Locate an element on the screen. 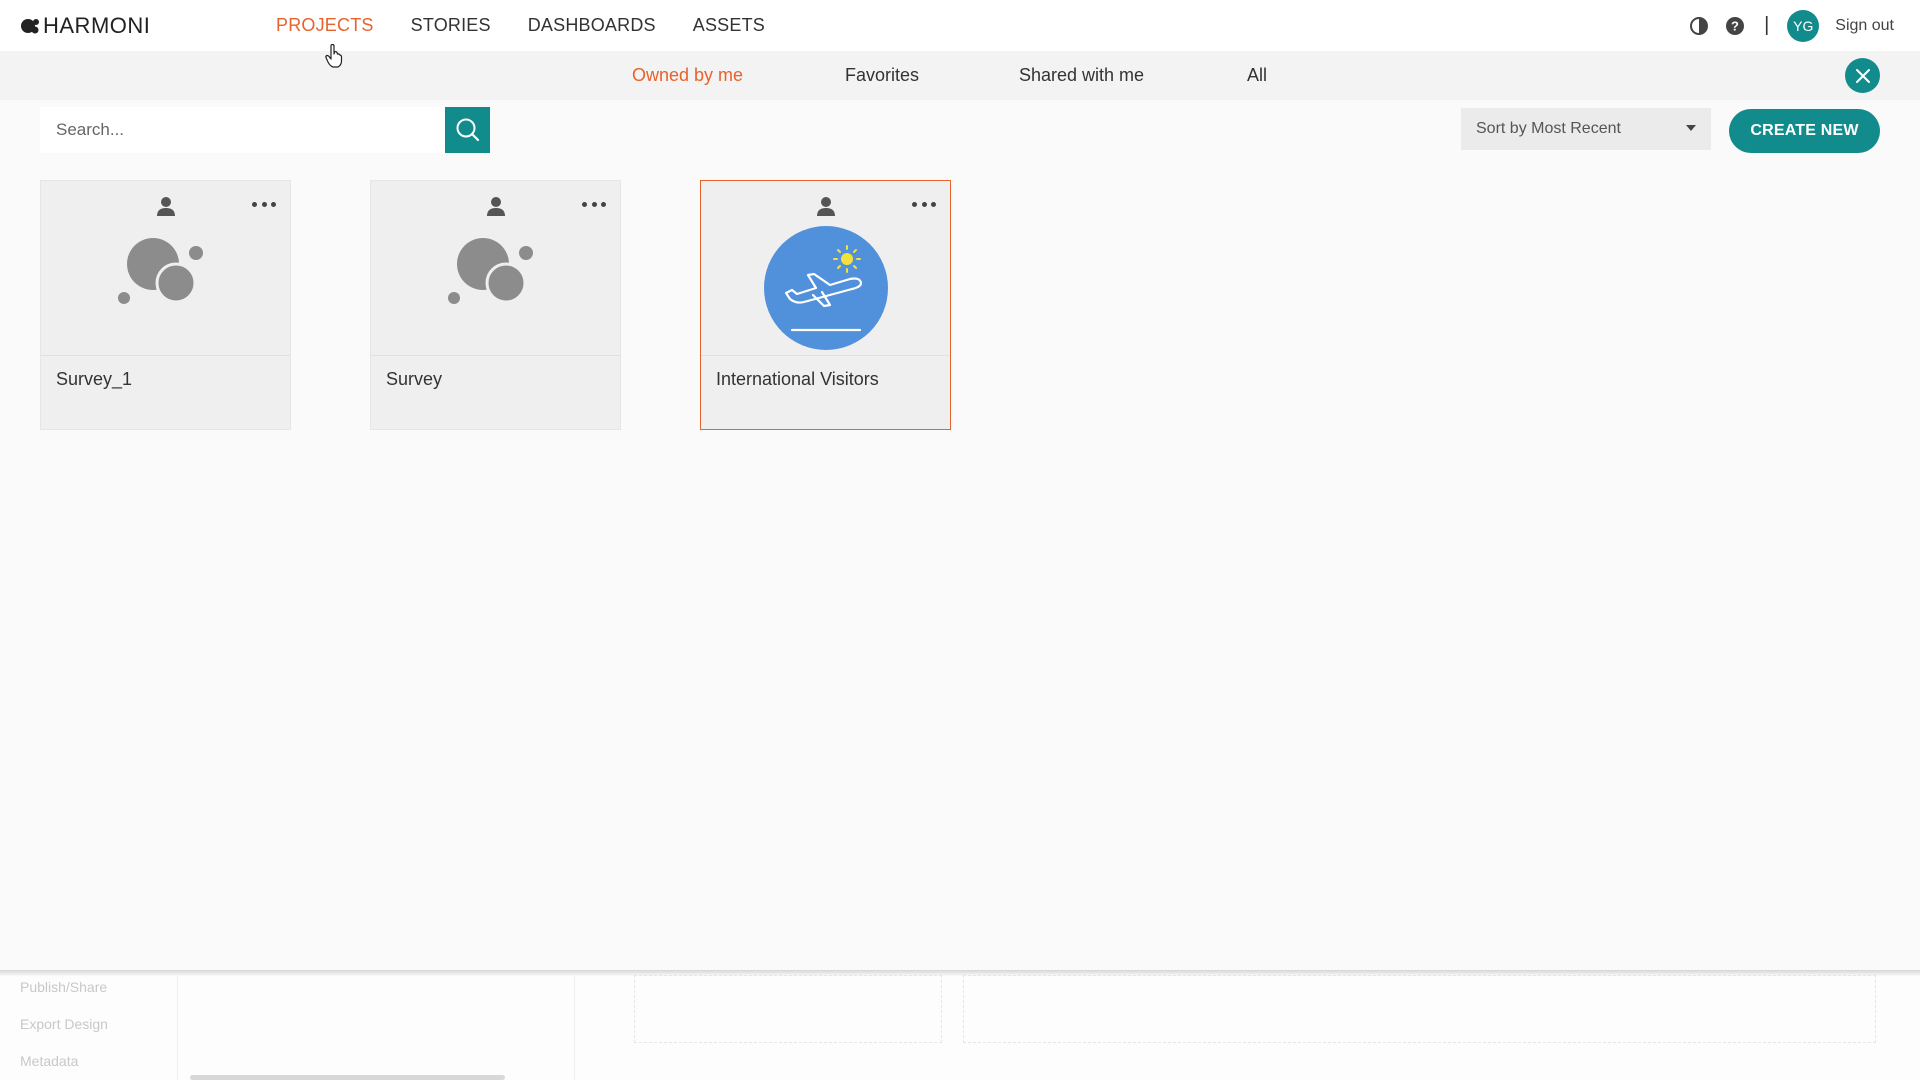 This screenshot has height=1080, width=1920. close-icon is located at coordinates (1862, 75).